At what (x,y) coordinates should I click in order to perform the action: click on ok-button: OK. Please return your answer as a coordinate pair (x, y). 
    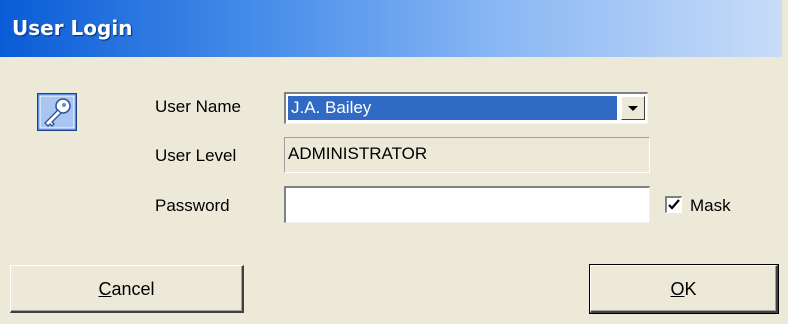
    Looking at the image, I should click on (684, 289).